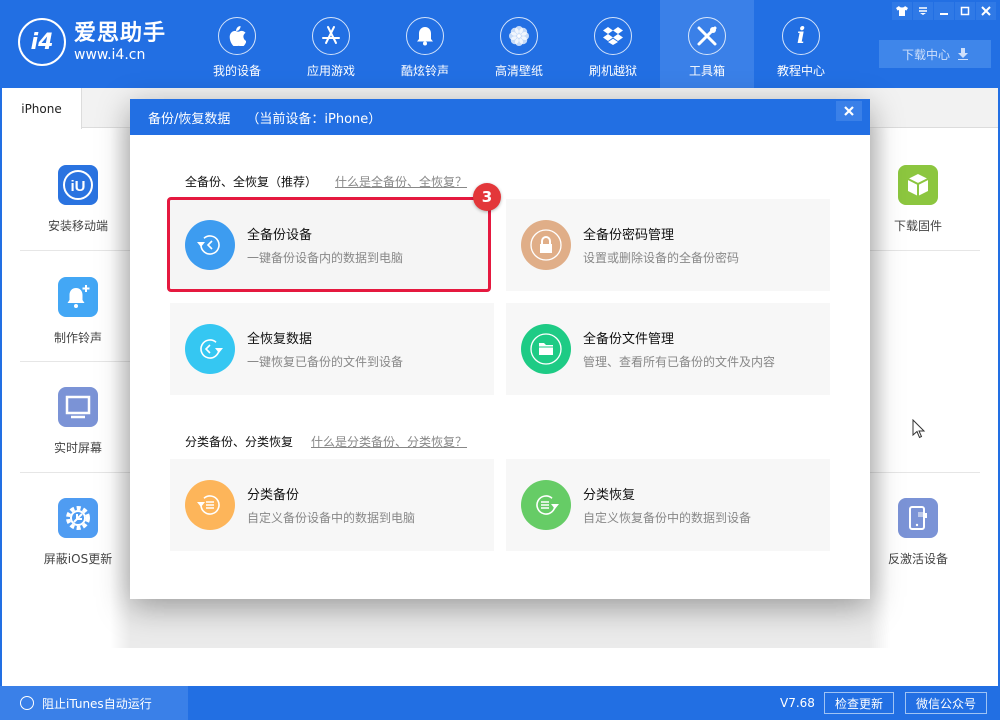  What do you see at coordinates (546, 349) in the screenshot?
I see `folder-icon` at bounding box center [546, 349].